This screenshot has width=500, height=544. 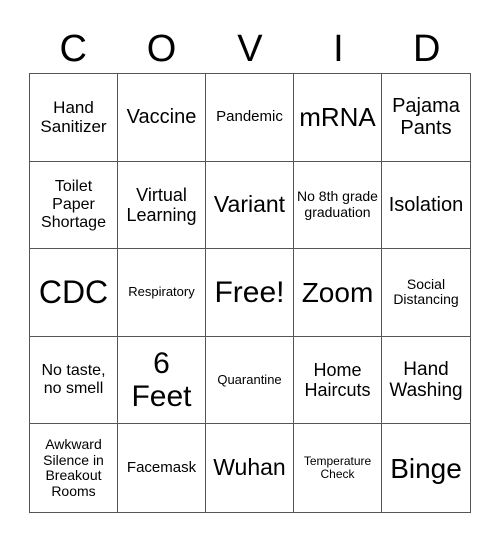 I want to click on bingo-cell: Pajama Pants, so click(x=426, y=118).